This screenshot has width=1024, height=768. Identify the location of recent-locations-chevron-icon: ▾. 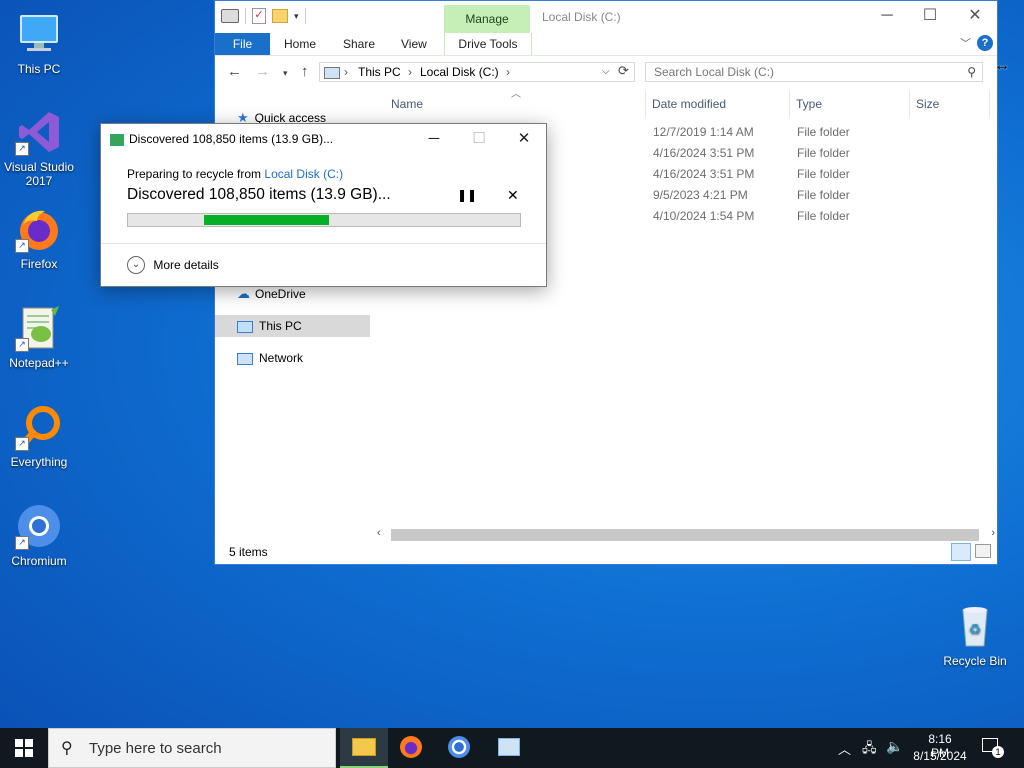
(285, 73).